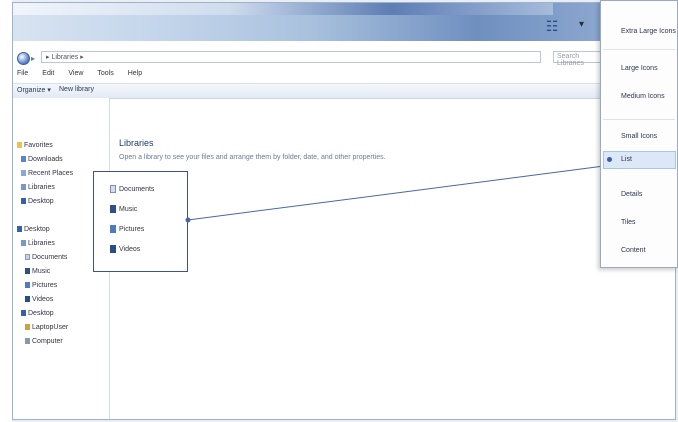 This screenshot has width=678, height=422. I want to click on nav-downloads: Downloads, so click(42, 159).